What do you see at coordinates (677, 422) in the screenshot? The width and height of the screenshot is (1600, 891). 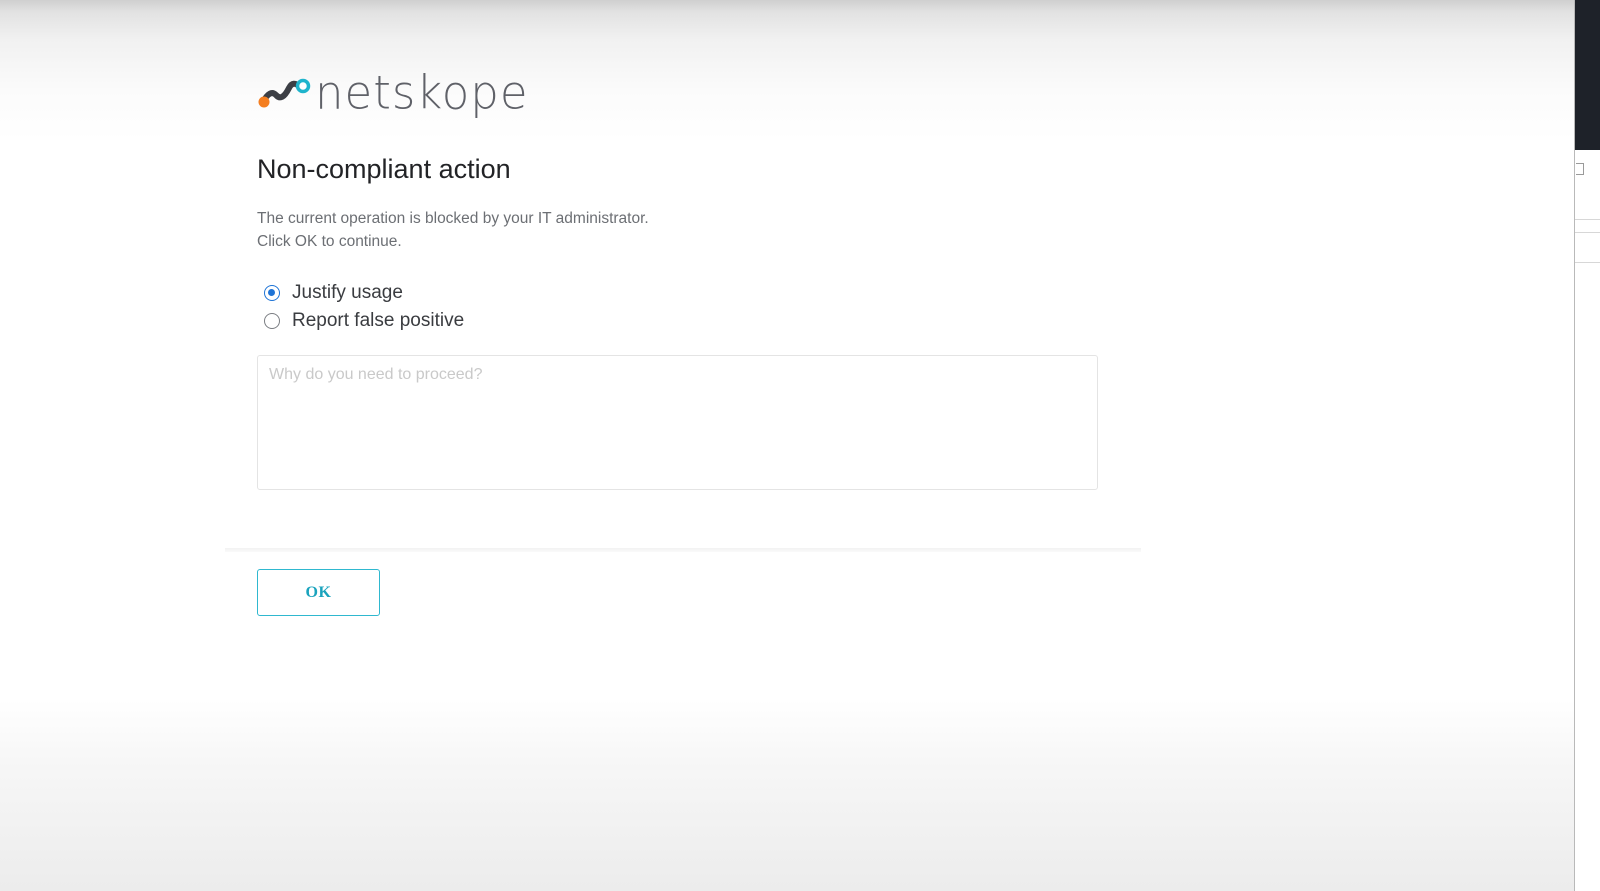 I see `justification-textarea` at bounding box center [677, 422].